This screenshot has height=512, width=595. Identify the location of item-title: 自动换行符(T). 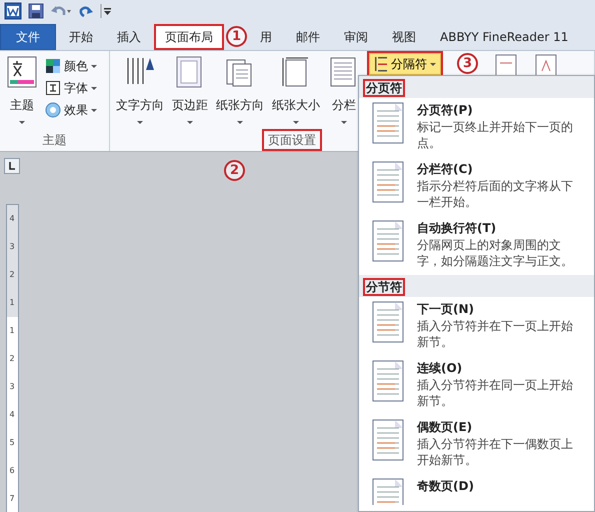
(457, 228).